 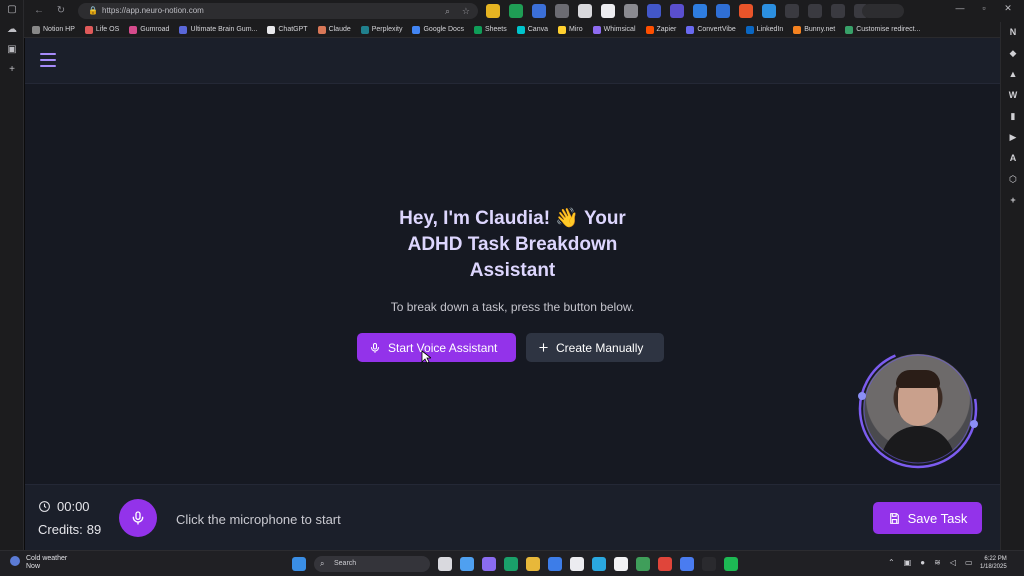 What do you see at coordinates (438, 29) in the screenshot?
I see `bookmark-item: Google Docs` at bounding box center [438, 29].